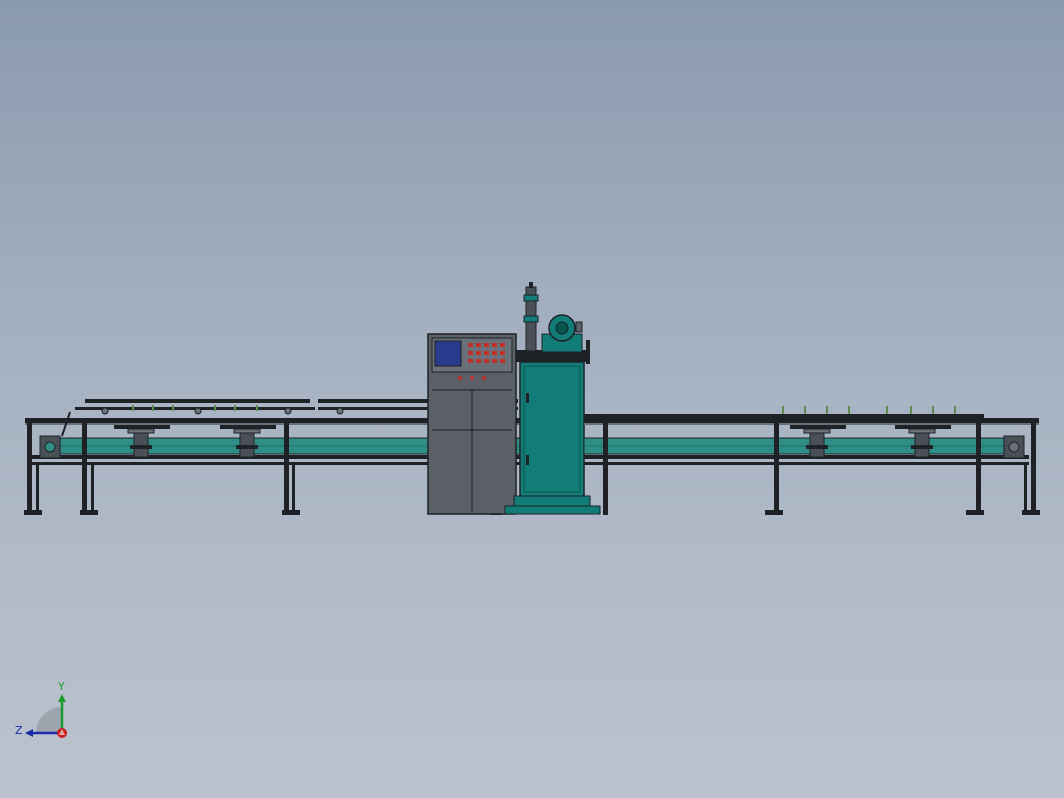 This screenshot has height=798, width=1064. I want to click on right-conveyor, so click(811, 460).